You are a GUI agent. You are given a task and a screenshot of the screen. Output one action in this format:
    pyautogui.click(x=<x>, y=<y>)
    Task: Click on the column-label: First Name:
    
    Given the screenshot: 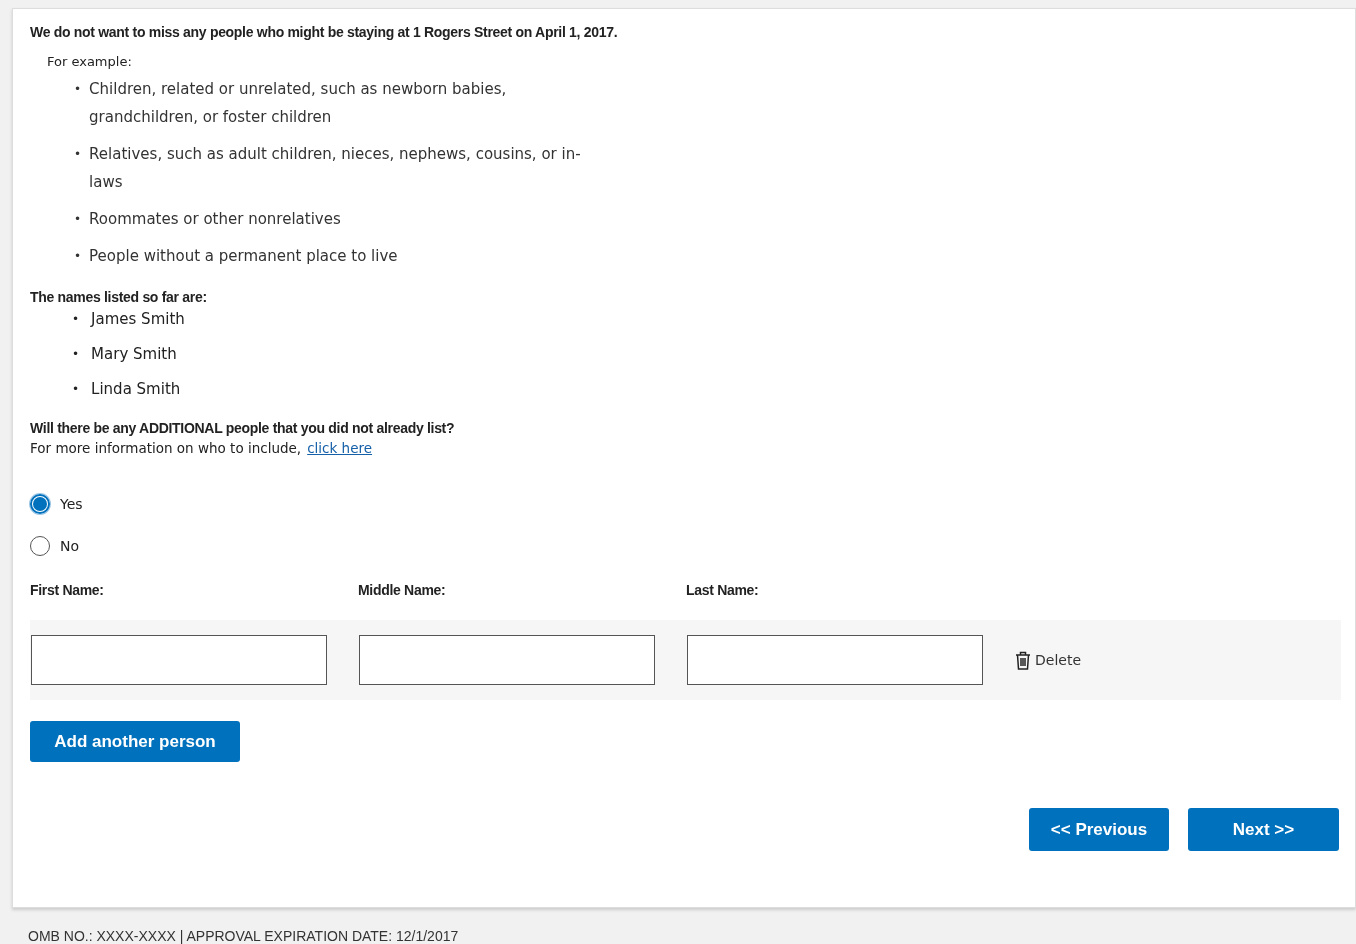 What is the action you would take?
    pyautogui.click(x=67, y=590)
    